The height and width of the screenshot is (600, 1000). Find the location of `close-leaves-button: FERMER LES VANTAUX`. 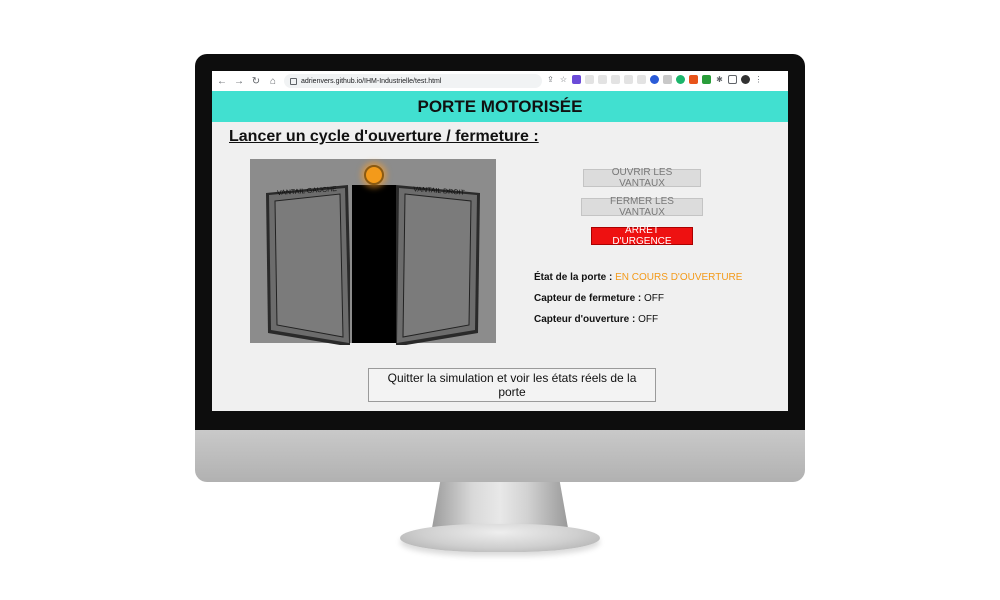

close-leaves-button: FERMER LES VANTAUX is located at coordinates (642, 207).